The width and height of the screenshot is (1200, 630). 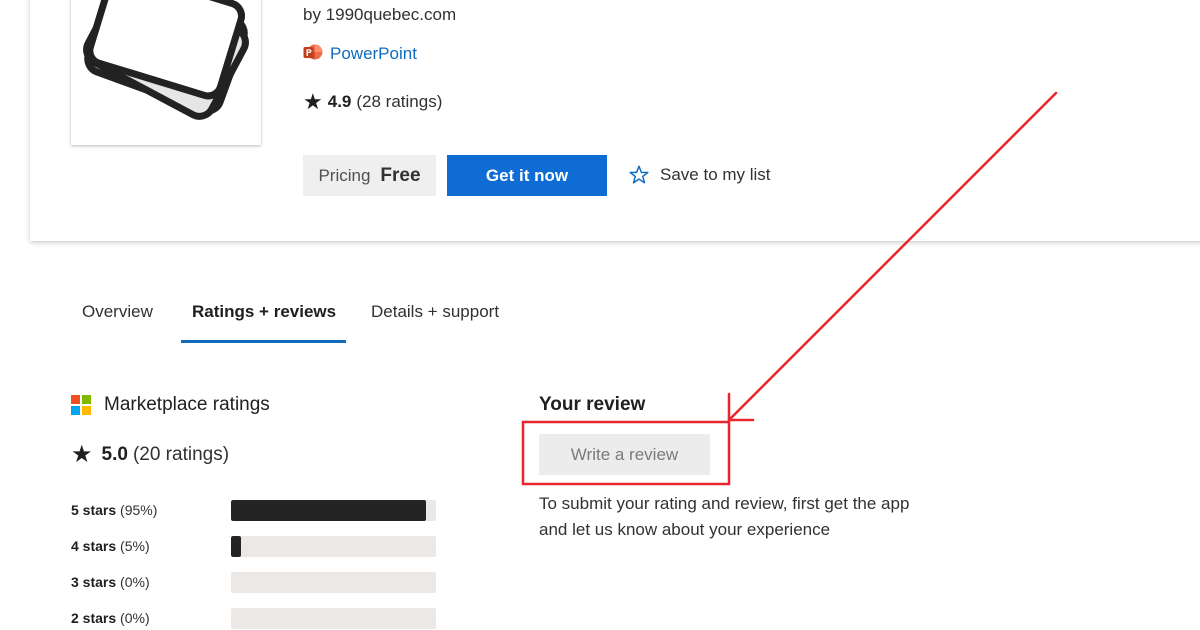 I want to click on rating-breakdown-row: 5 stars (95%), so click(x=254, y=511).